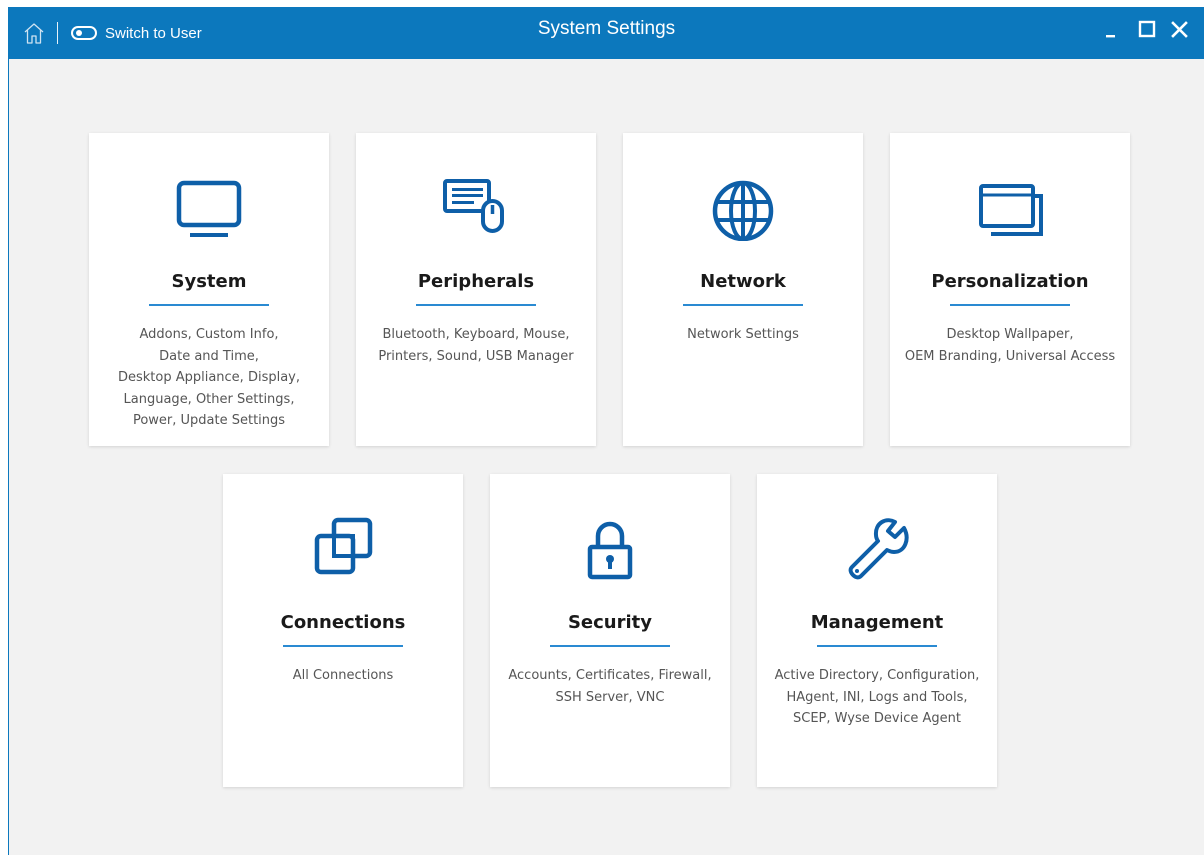 This screenshot has width=1204, height=855. I want to click on windows-icon, so click(1011, 210).